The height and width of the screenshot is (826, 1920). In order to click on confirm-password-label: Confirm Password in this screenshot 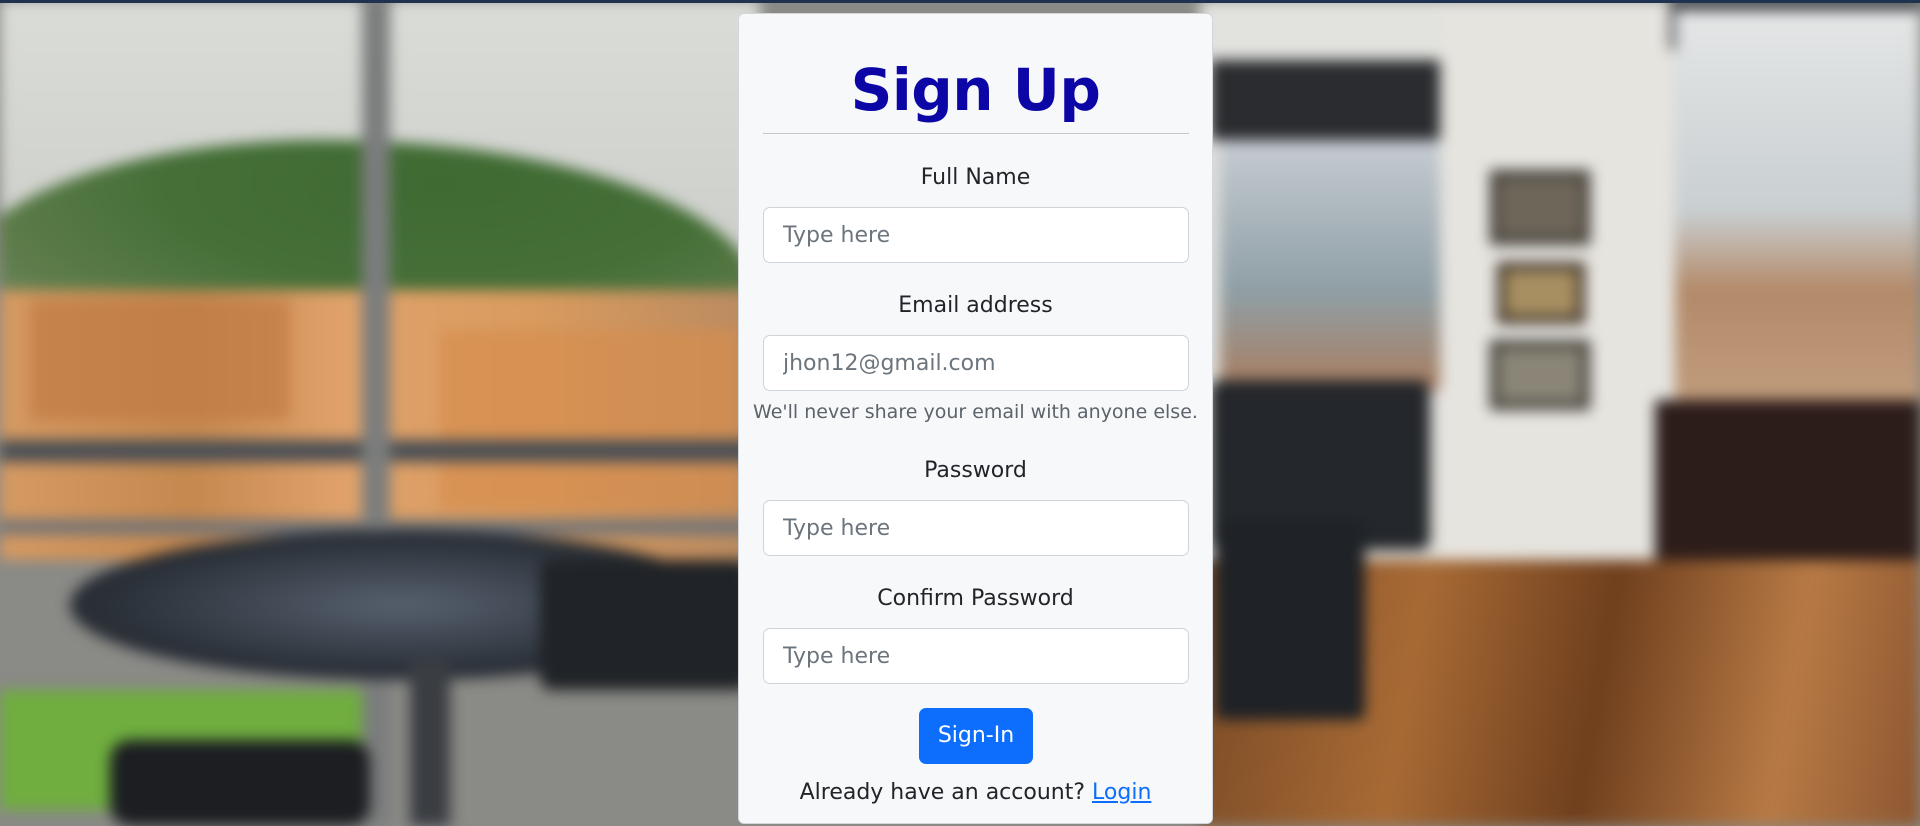, I will do `click(975, 598)`.